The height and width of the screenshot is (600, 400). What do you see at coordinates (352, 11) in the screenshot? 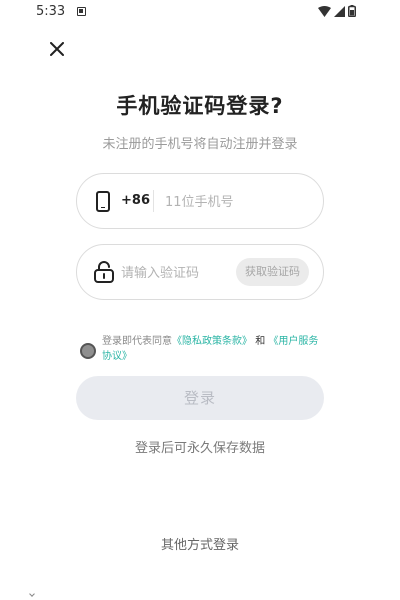
I see `battery-icon` at bounding box center [352, 11].